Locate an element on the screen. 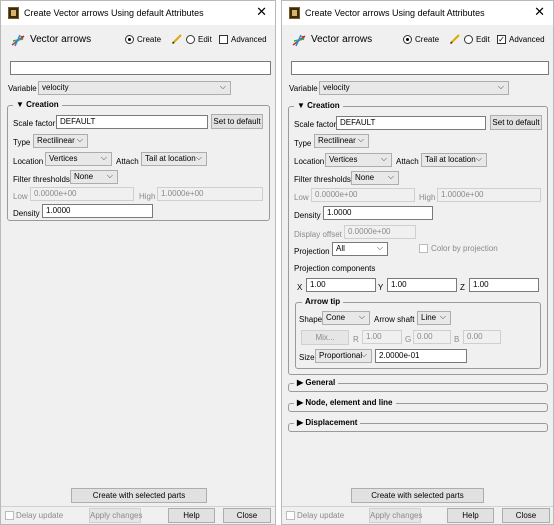  node-element-line-section-title: ▶ Node, element and line is located at coordinates (345, 402).